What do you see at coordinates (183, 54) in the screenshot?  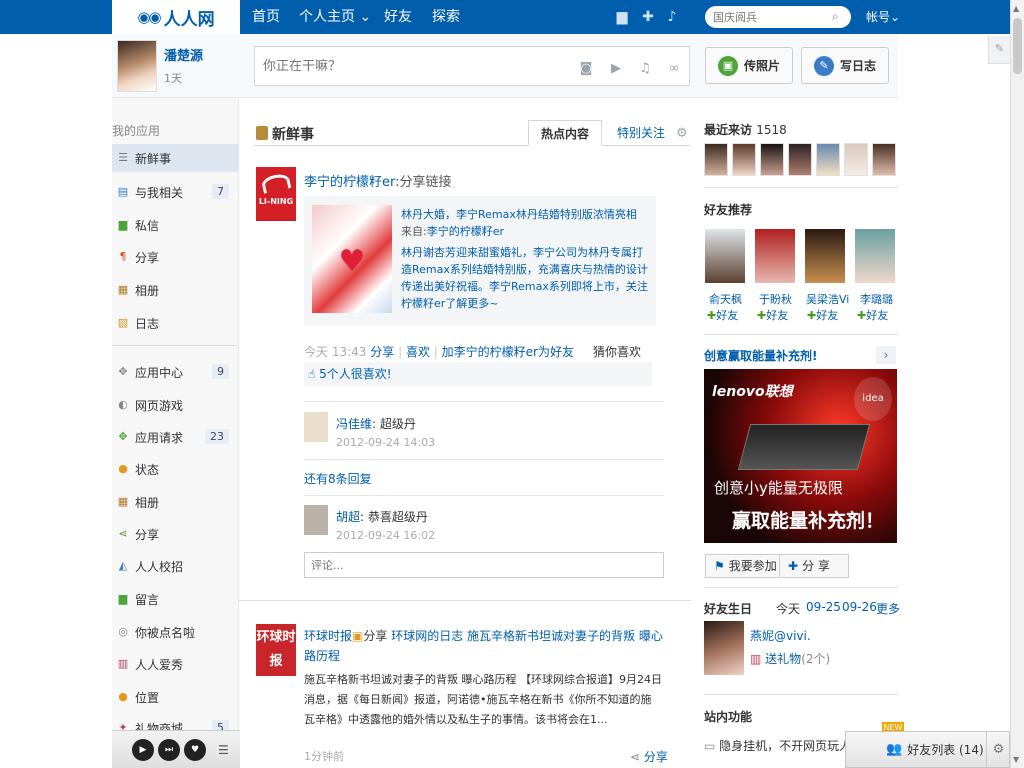 I see `user-name: 潘楚源` at bounding box center [183, 54].